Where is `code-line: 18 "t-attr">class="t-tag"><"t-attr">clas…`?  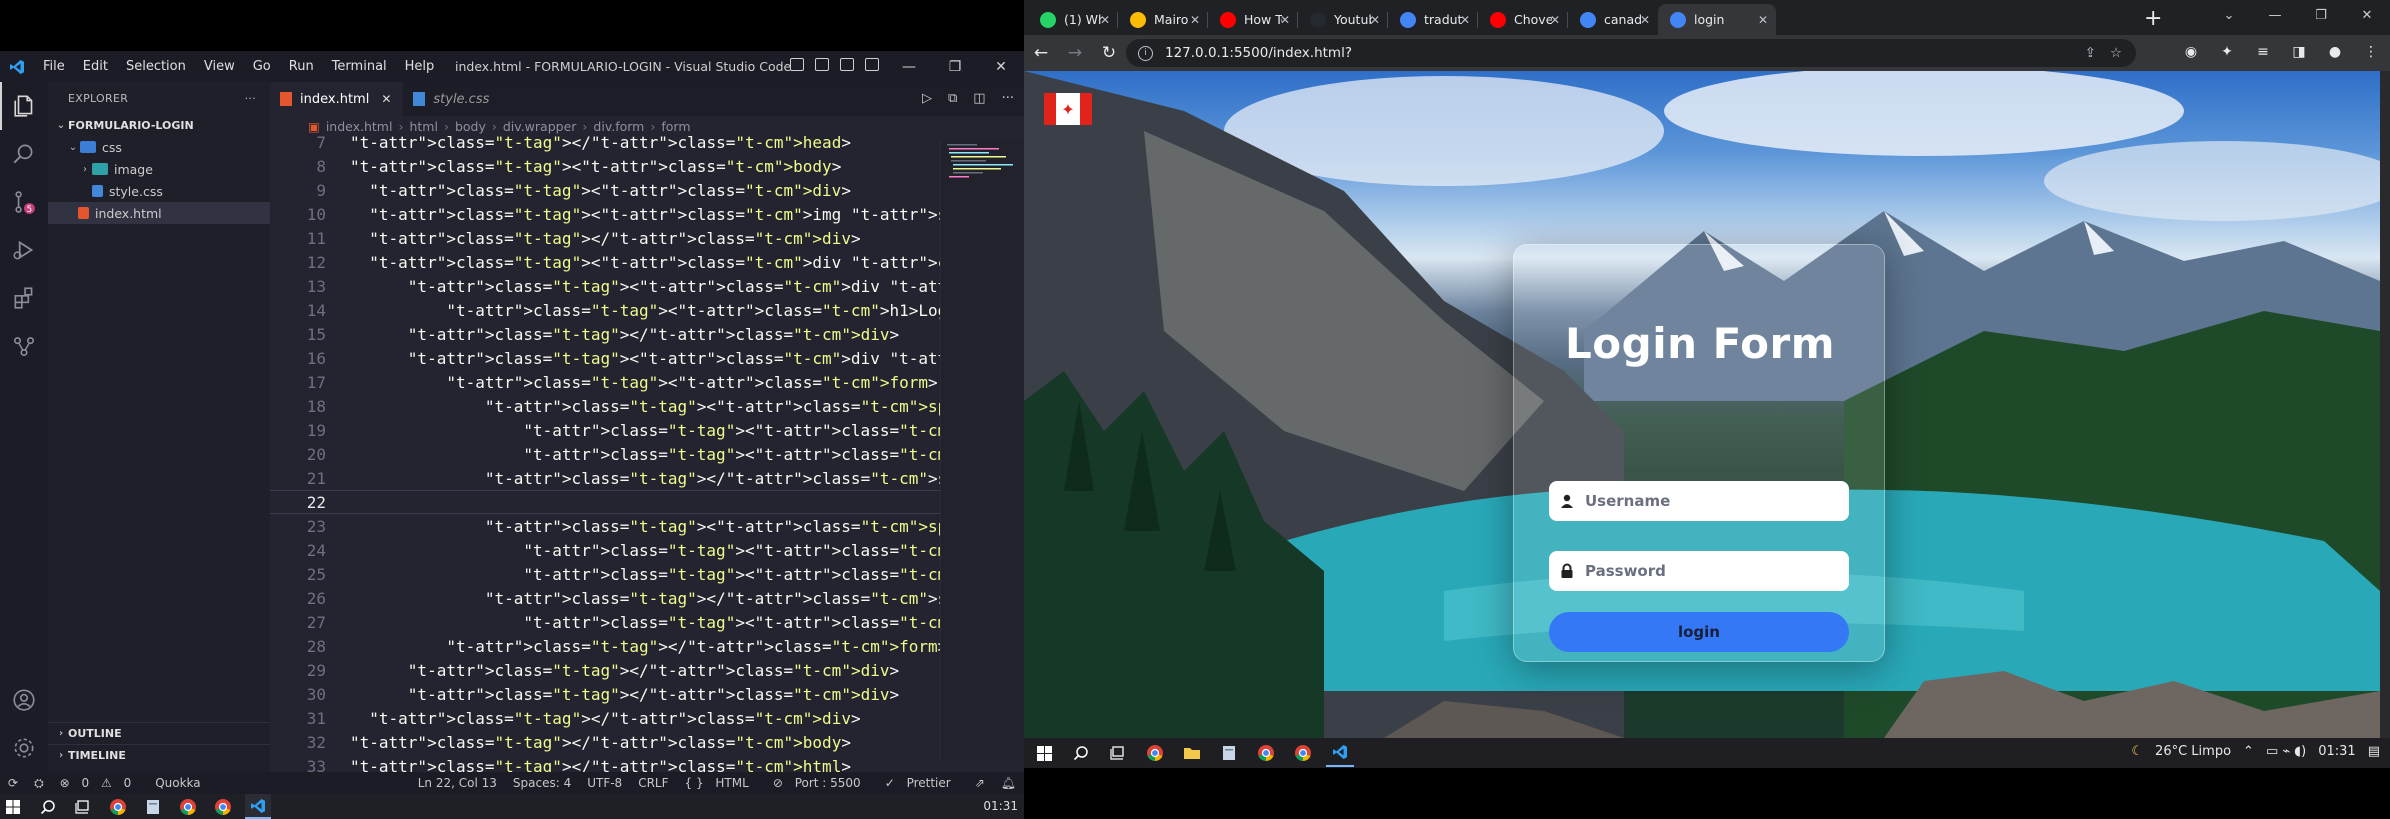 code-line: 18 "t-attr">class="t-tag"><"t-attr">clas… is located at coordinates (623, 406).